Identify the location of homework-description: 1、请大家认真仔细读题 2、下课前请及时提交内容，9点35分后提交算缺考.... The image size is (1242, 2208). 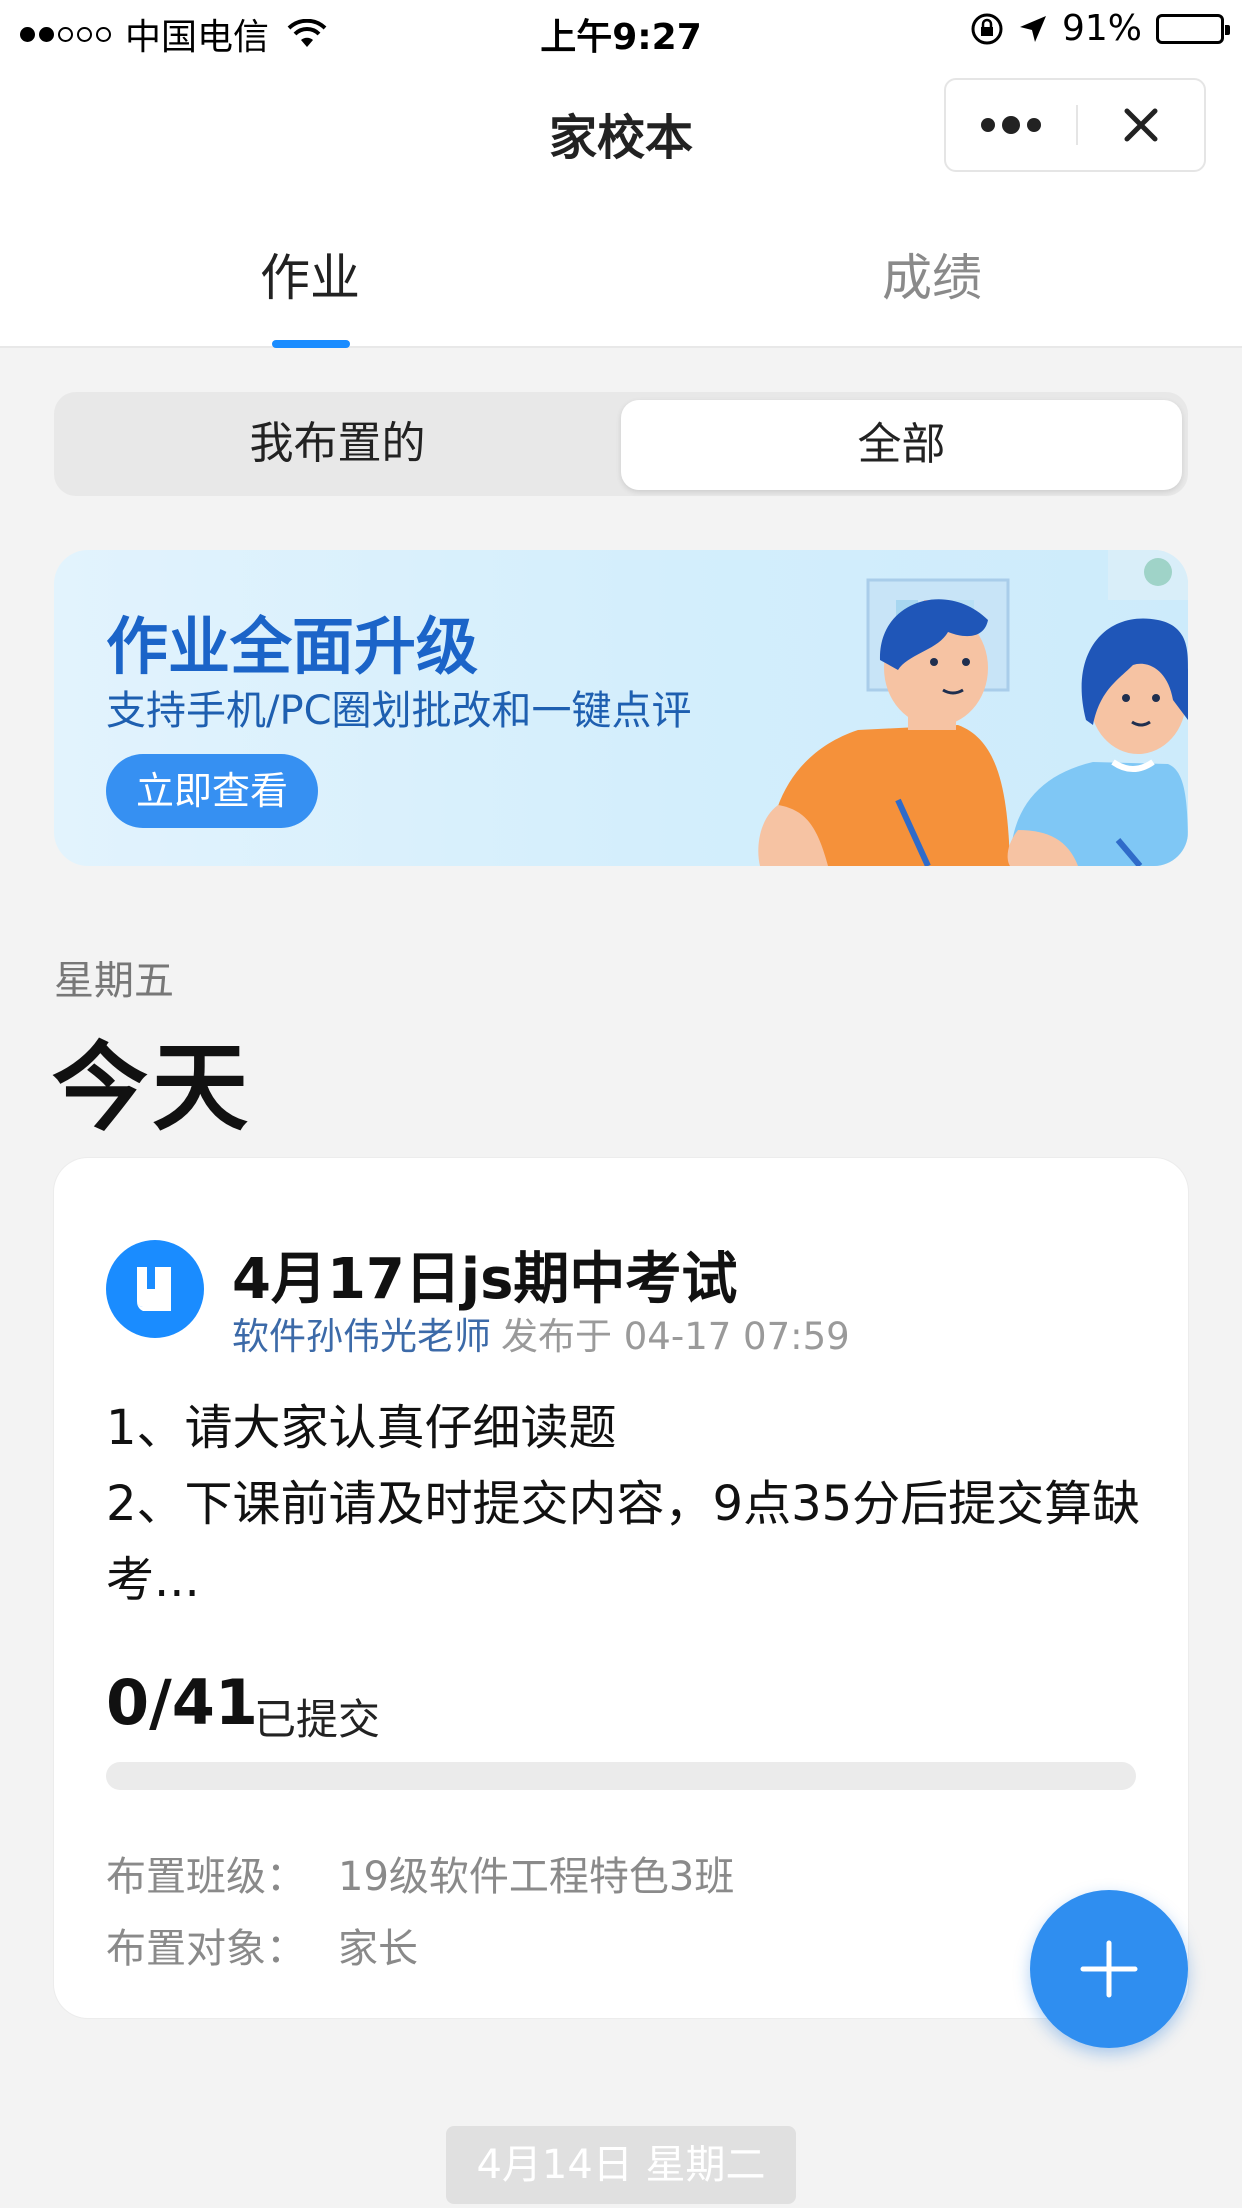
(626, 1504).